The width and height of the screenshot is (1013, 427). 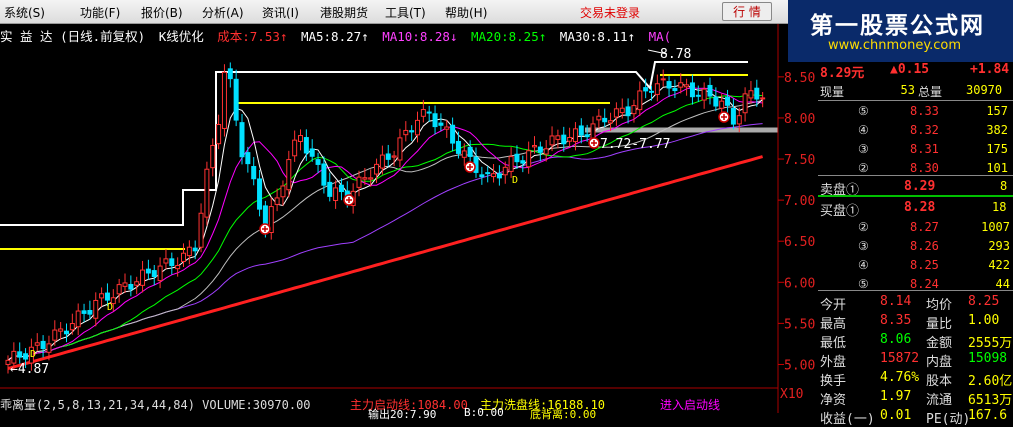 I want to click on y-tick-label: 8.00, so click(x=799, y=119).